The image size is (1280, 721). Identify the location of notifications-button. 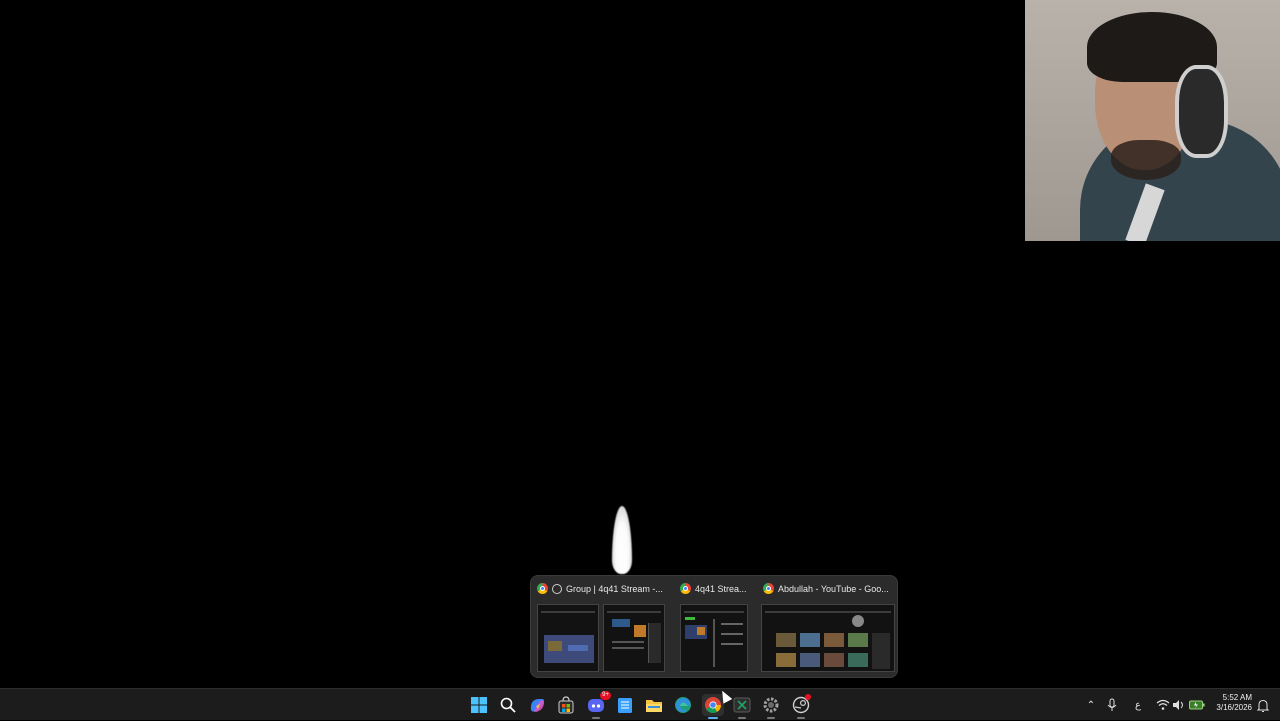
(1263, 705).